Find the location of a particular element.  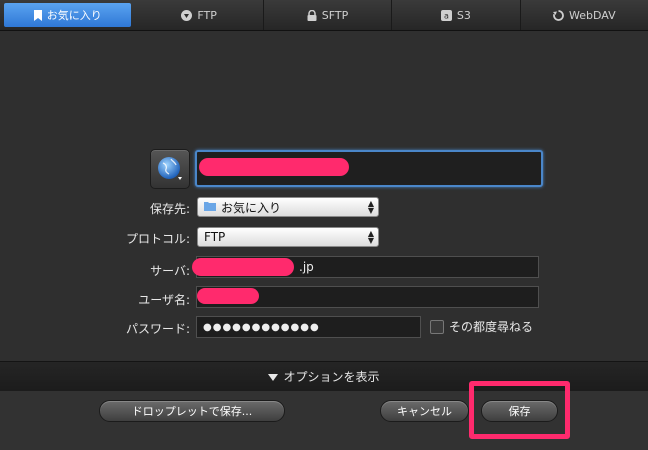

webdav-icon is located at coordinates (558, 15).